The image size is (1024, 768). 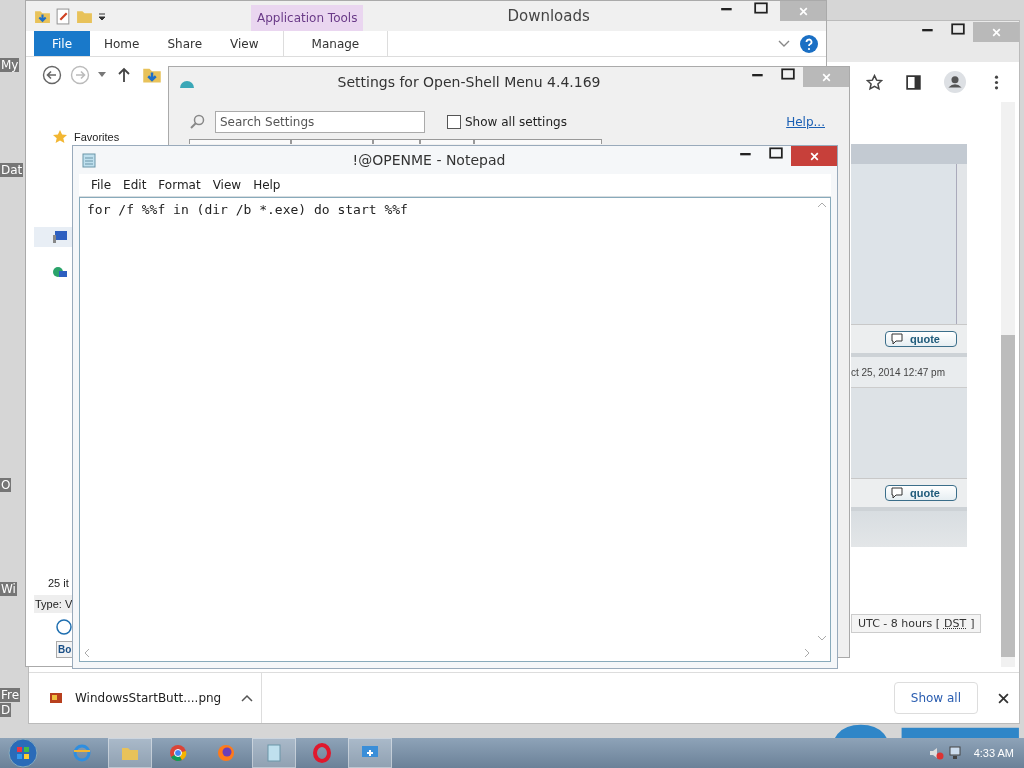 I want to click on sidebar-item: Favorites, so click(x=86, y=137).